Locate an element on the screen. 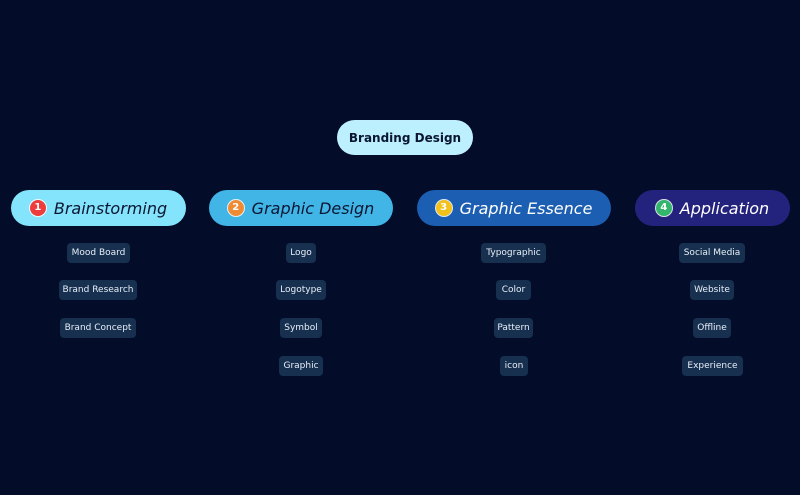 The width and height of the screenshot is (800, 495). leaf-pattern: Pattern is located at coordinates (513, 328).